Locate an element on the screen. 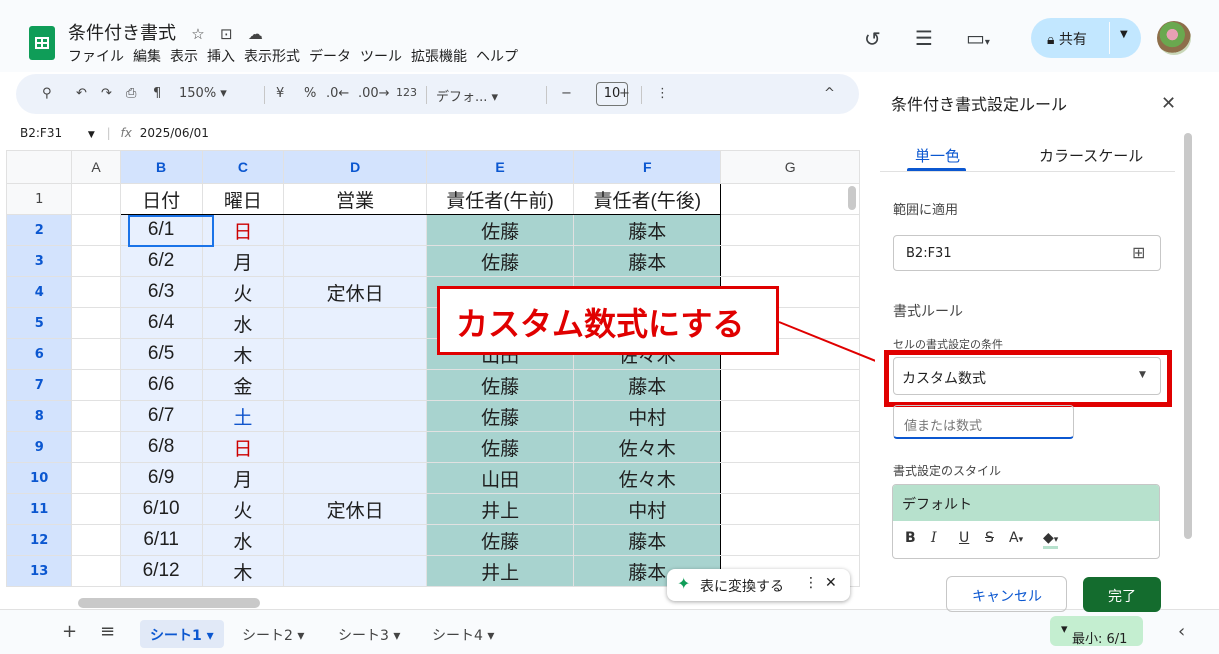 The image size is (1219, 654). row-header: 8 is located at coordinates (39, 416).